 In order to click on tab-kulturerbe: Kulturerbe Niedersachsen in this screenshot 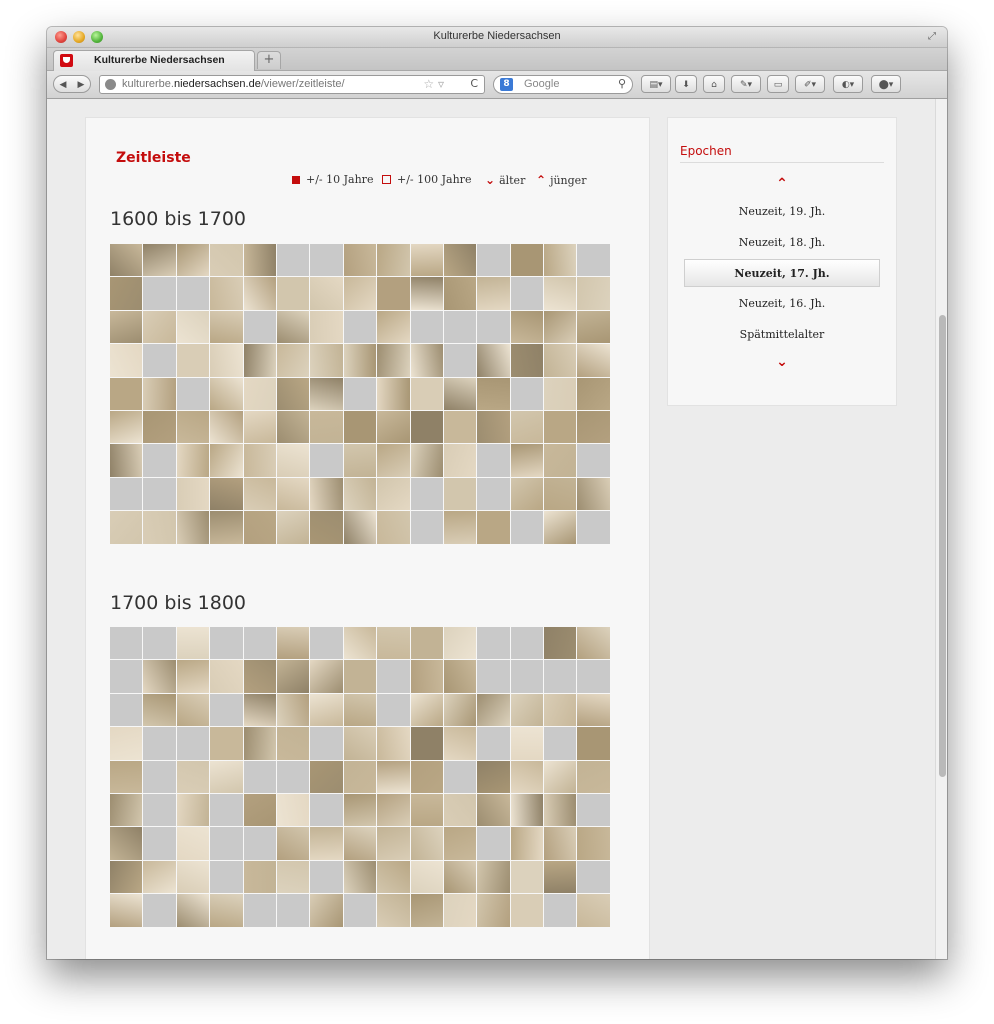, I will do `click(154, 60)`.